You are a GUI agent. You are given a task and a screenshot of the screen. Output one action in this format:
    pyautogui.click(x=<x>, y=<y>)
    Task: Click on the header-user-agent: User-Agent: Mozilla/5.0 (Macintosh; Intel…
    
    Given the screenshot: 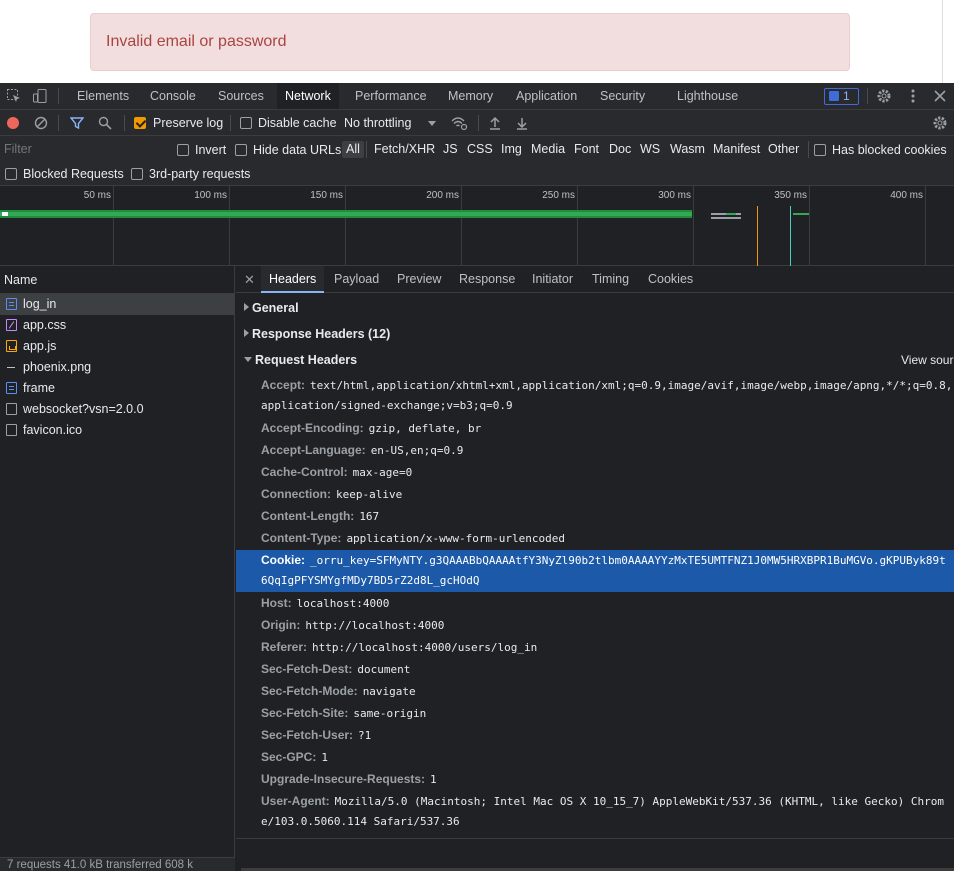 What is the action you would take?
    pyautogui.click(x=602, y=801)
    